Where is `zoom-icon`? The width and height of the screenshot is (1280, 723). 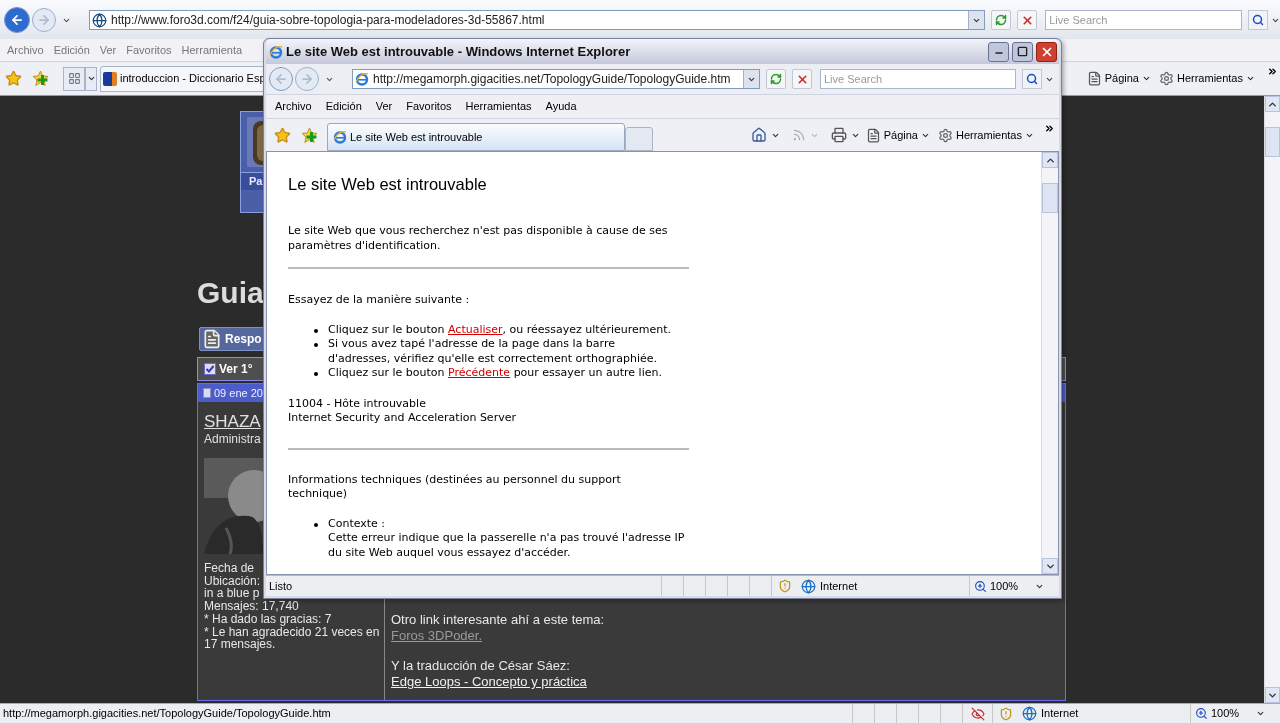
zoom-icon is located at coordinates (980, 586).